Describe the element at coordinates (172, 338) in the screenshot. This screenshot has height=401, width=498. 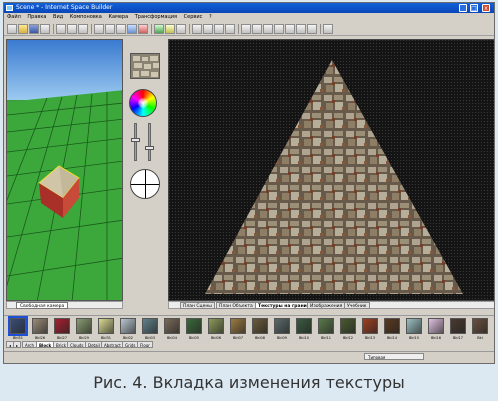
I see `texture-swatch-label: BkI04` at that location.